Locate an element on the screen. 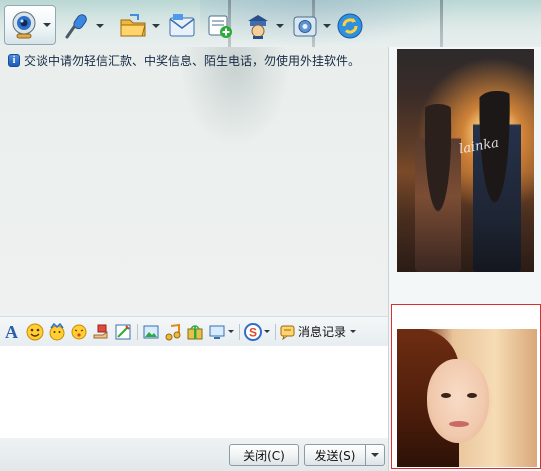  shake-window-button is located at coordinates (79, 332).